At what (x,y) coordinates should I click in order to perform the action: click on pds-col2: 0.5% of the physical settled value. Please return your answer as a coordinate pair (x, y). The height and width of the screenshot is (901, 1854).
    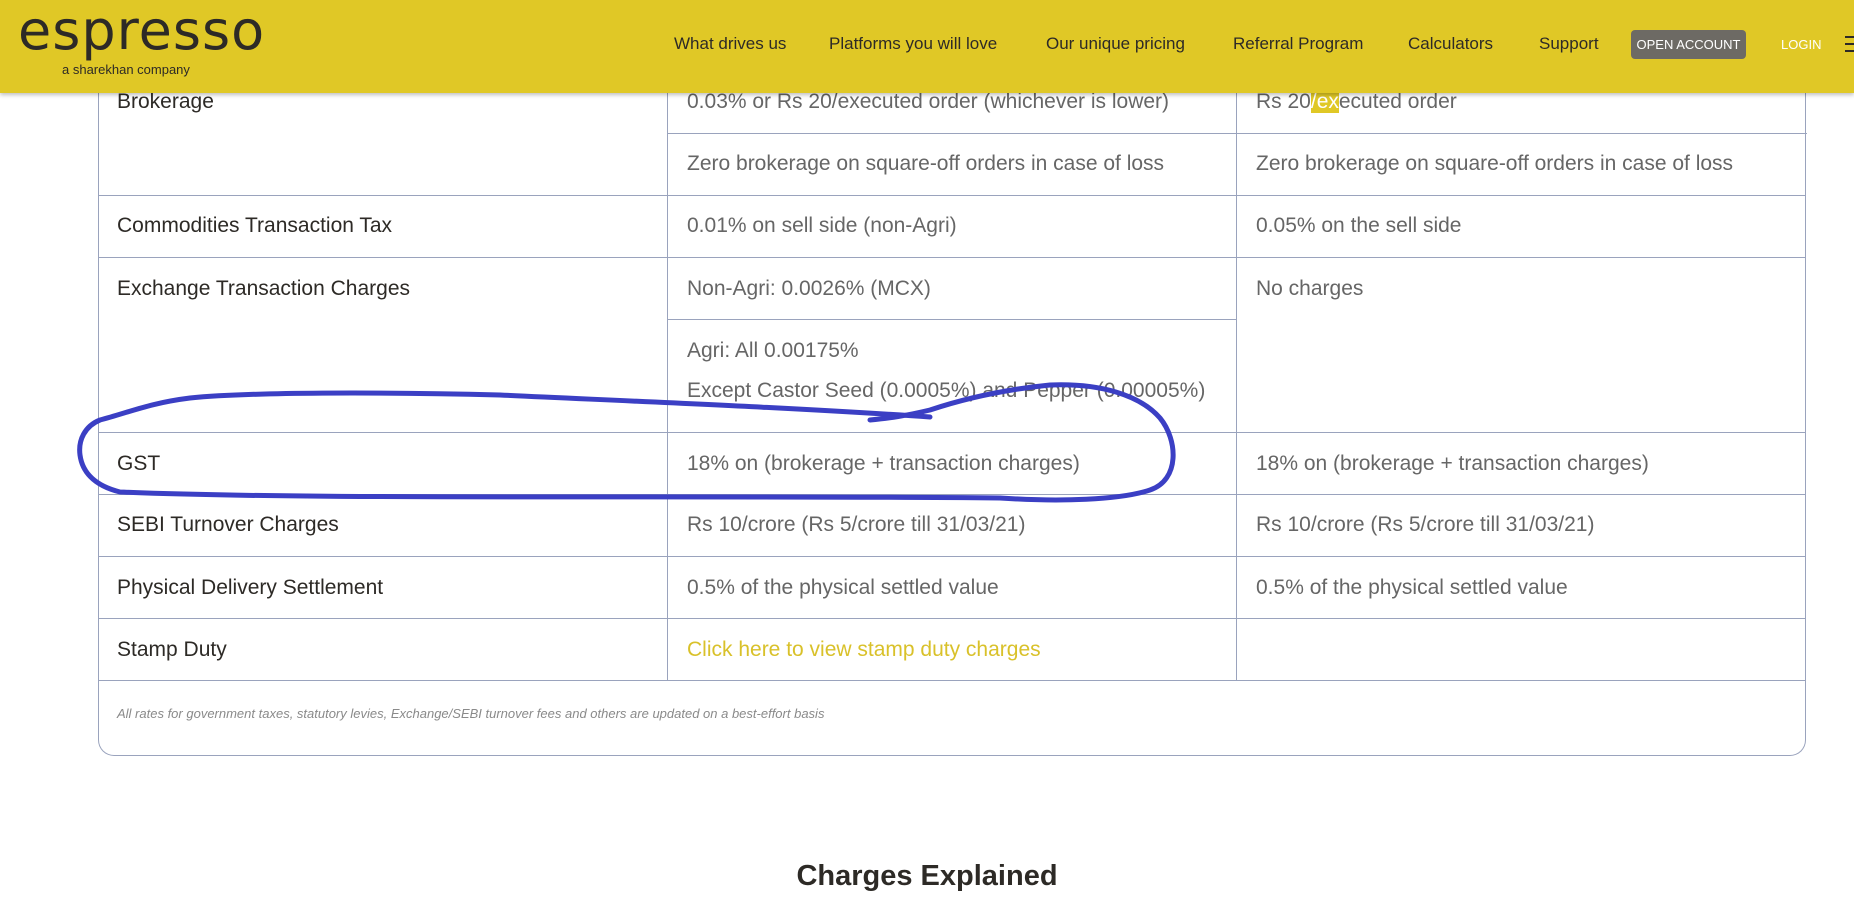
    Looking at the image, I should click on (951, 588).